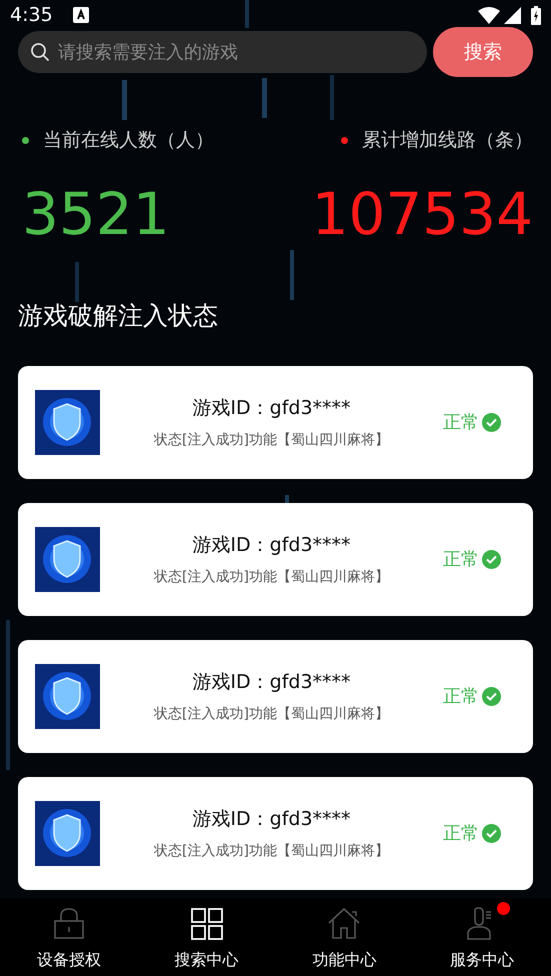 This screenshot has height=976, width=551. I want to click on wifi-icon, so click(489, 15).